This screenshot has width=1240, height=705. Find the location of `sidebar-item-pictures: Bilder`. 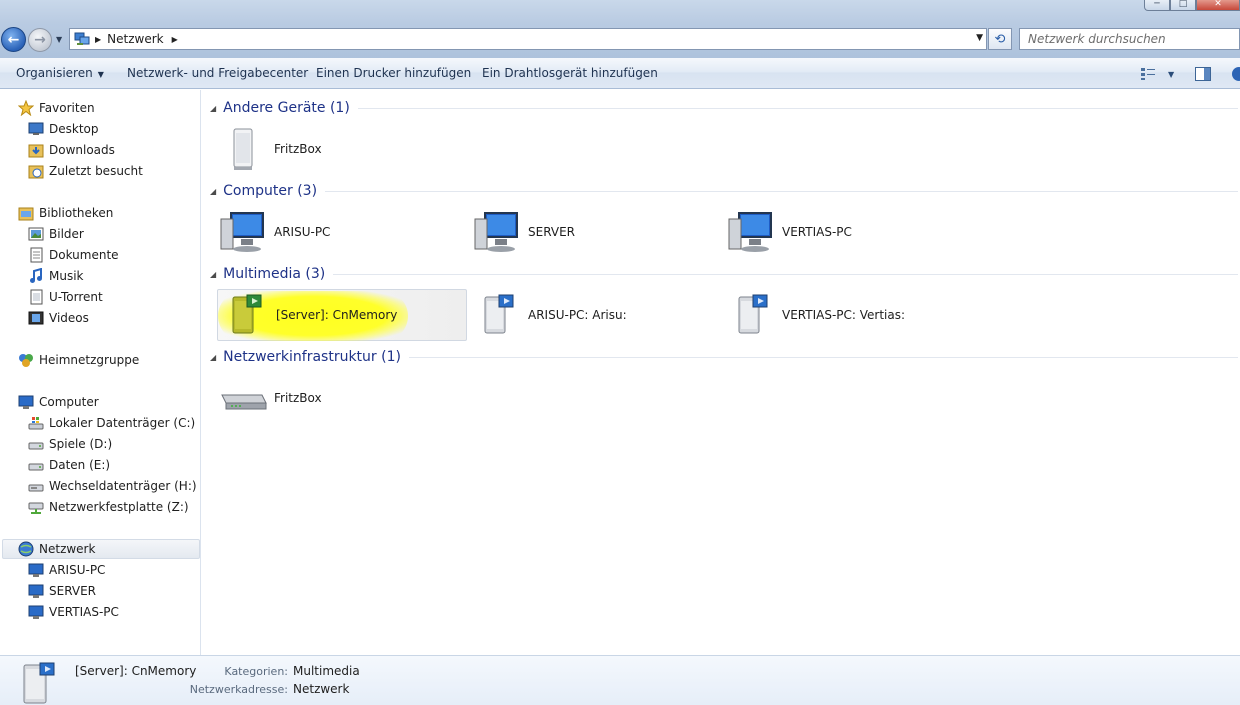

sidebar-item-pictures: Bilder is located at coordinates (56, 234).